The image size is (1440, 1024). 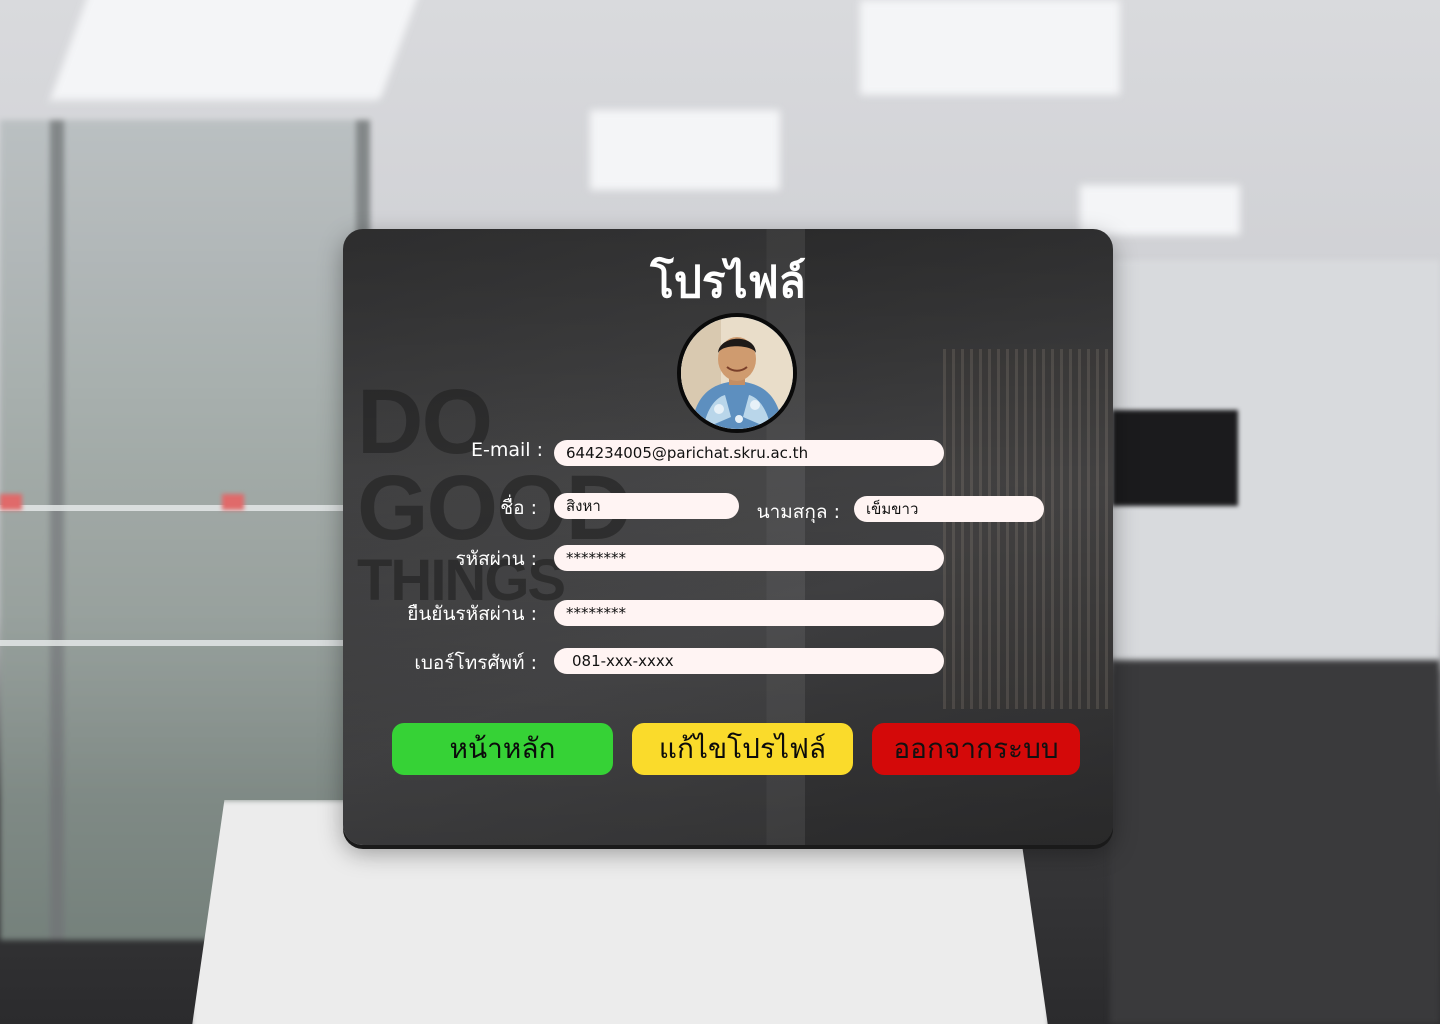 I want to click on floor, so click(x=1275, y=842).